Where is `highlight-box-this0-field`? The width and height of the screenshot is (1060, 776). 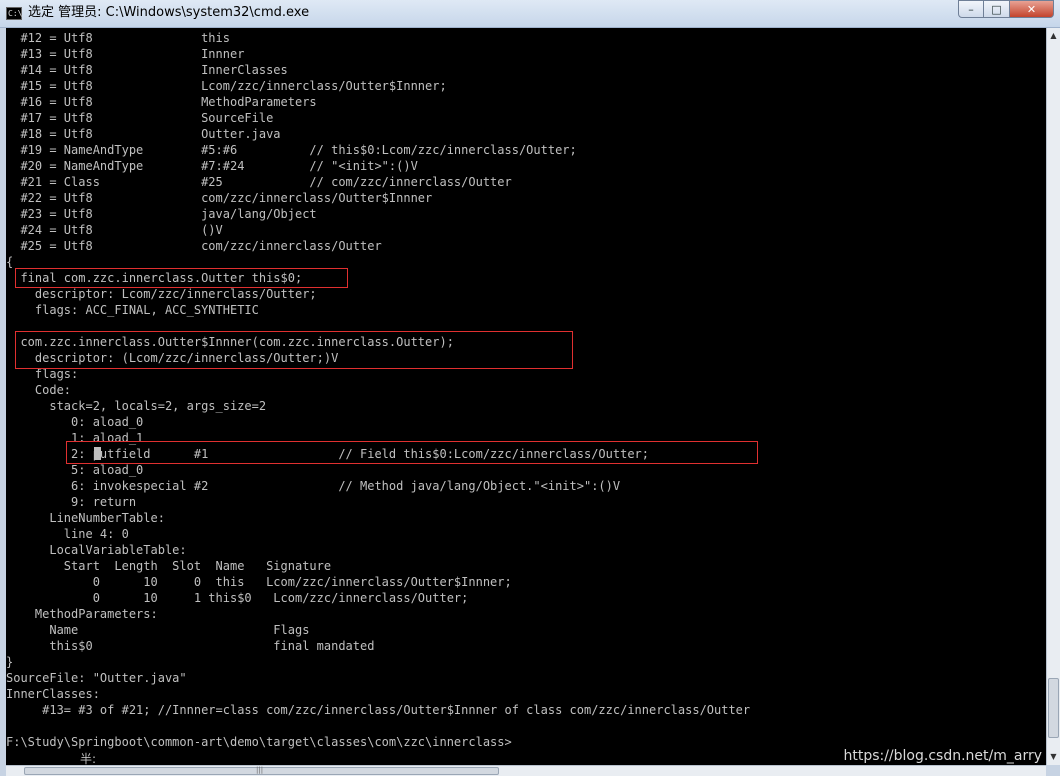 highlight-box-this0-field is located at coordinates (181, 278).